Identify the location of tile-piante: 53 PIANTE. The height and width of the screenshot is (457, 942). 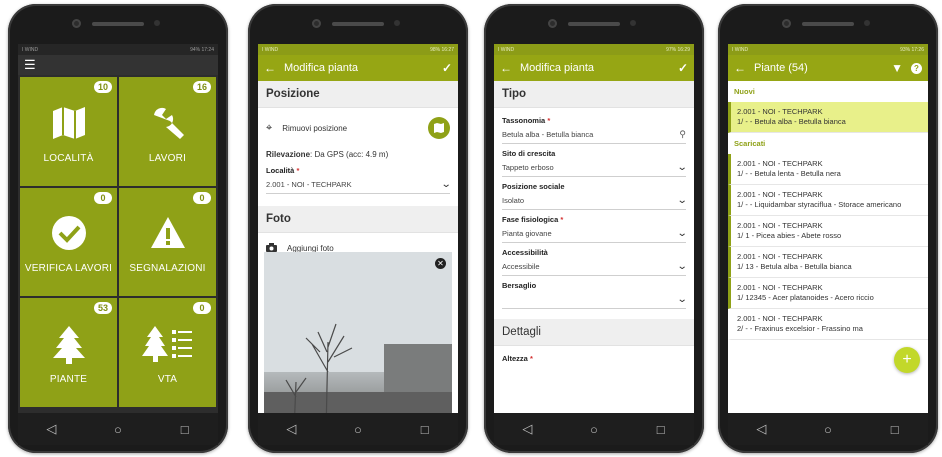
(68, 352).